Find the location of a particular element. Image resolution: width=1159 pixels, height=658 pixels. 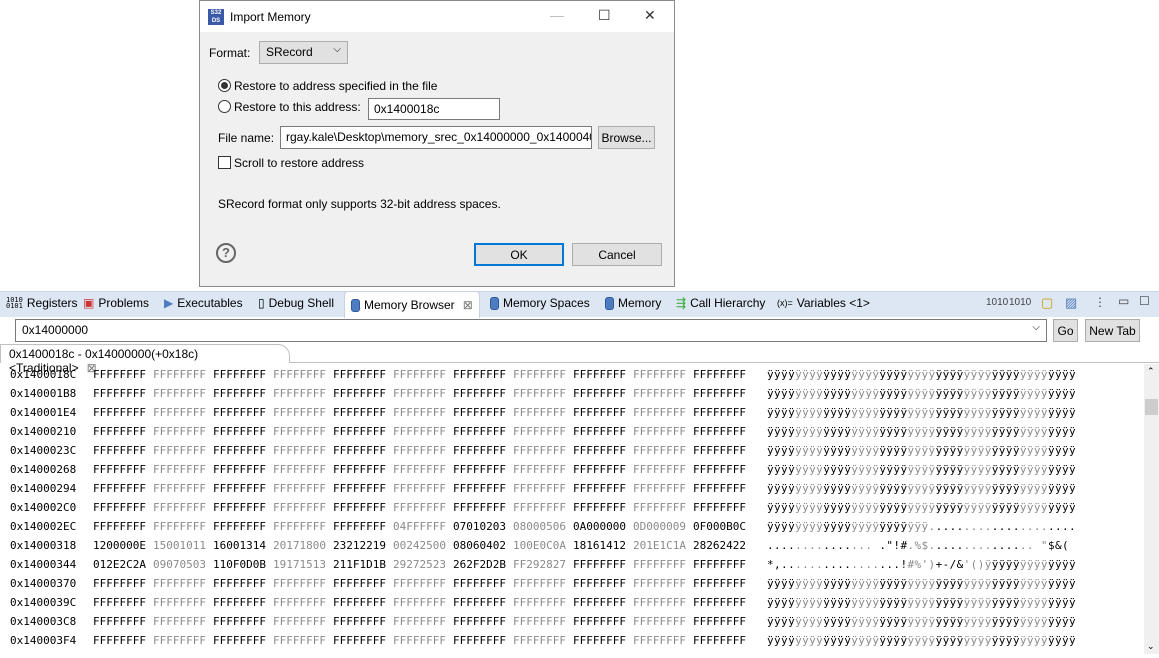

minimize-icon: — is located at coordinates (557, 15).